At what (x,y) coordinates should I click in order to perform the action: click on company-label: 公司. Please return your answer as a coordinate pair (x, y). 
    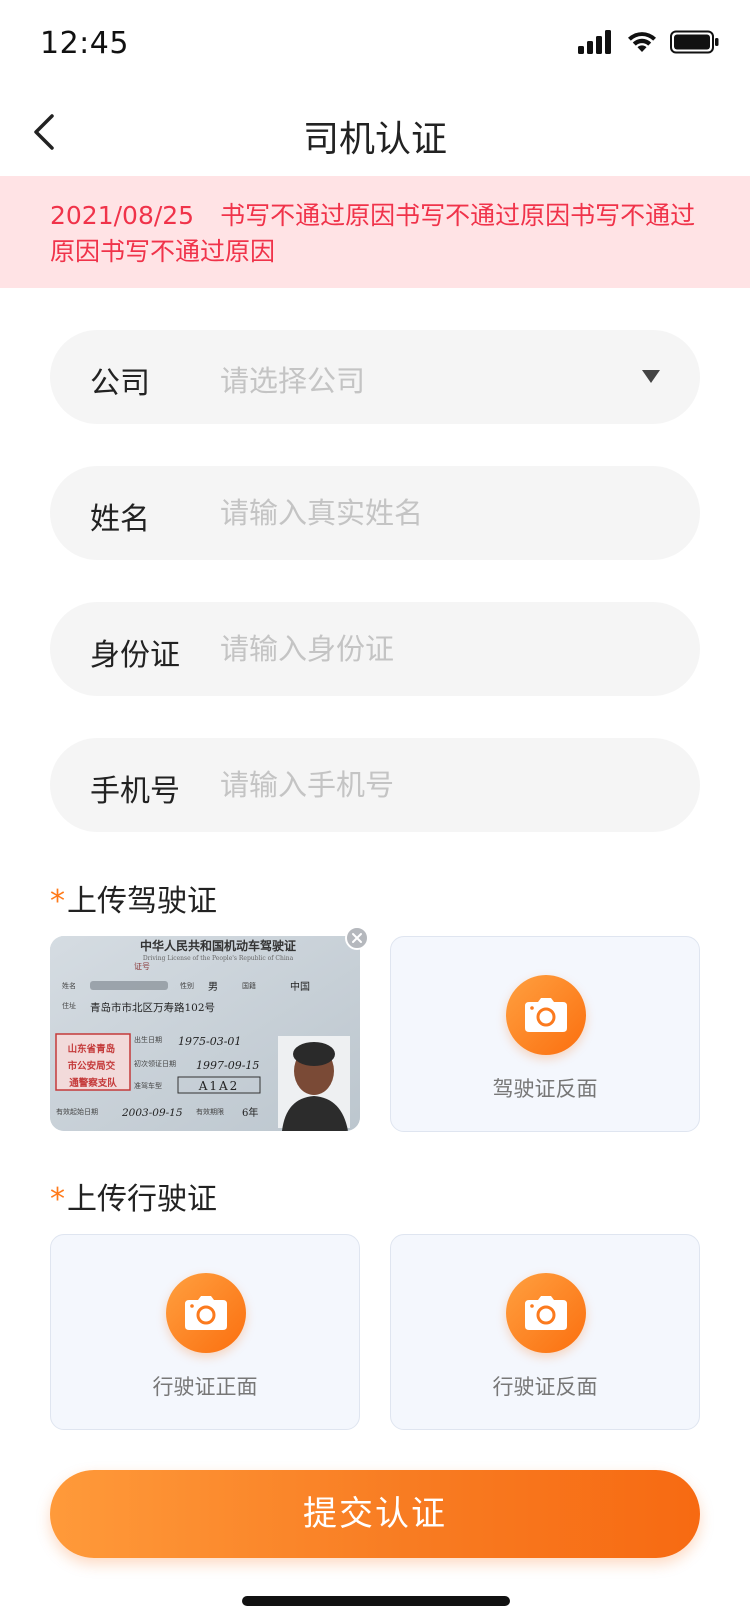
    Looking at the image, I should click on (120, 383).